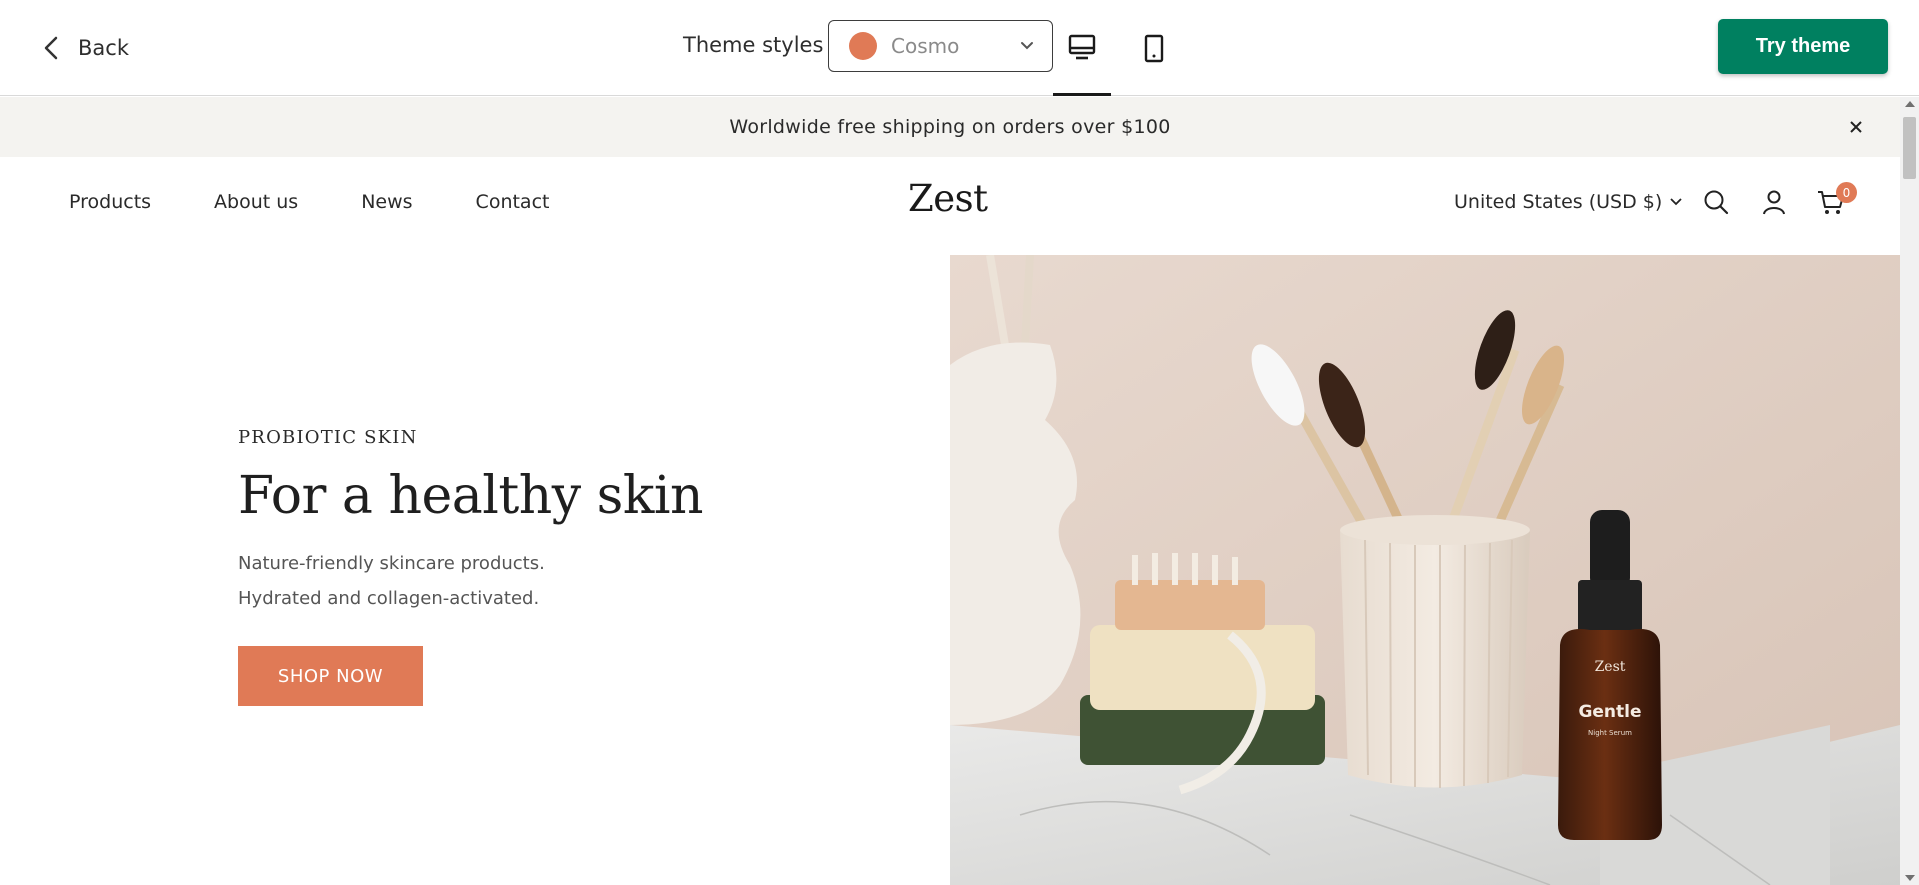  What do you see at coordinates (1846, 192) in the screenshot?
I see `cart-count-badge: 0` at bounding box center [1846, 192].